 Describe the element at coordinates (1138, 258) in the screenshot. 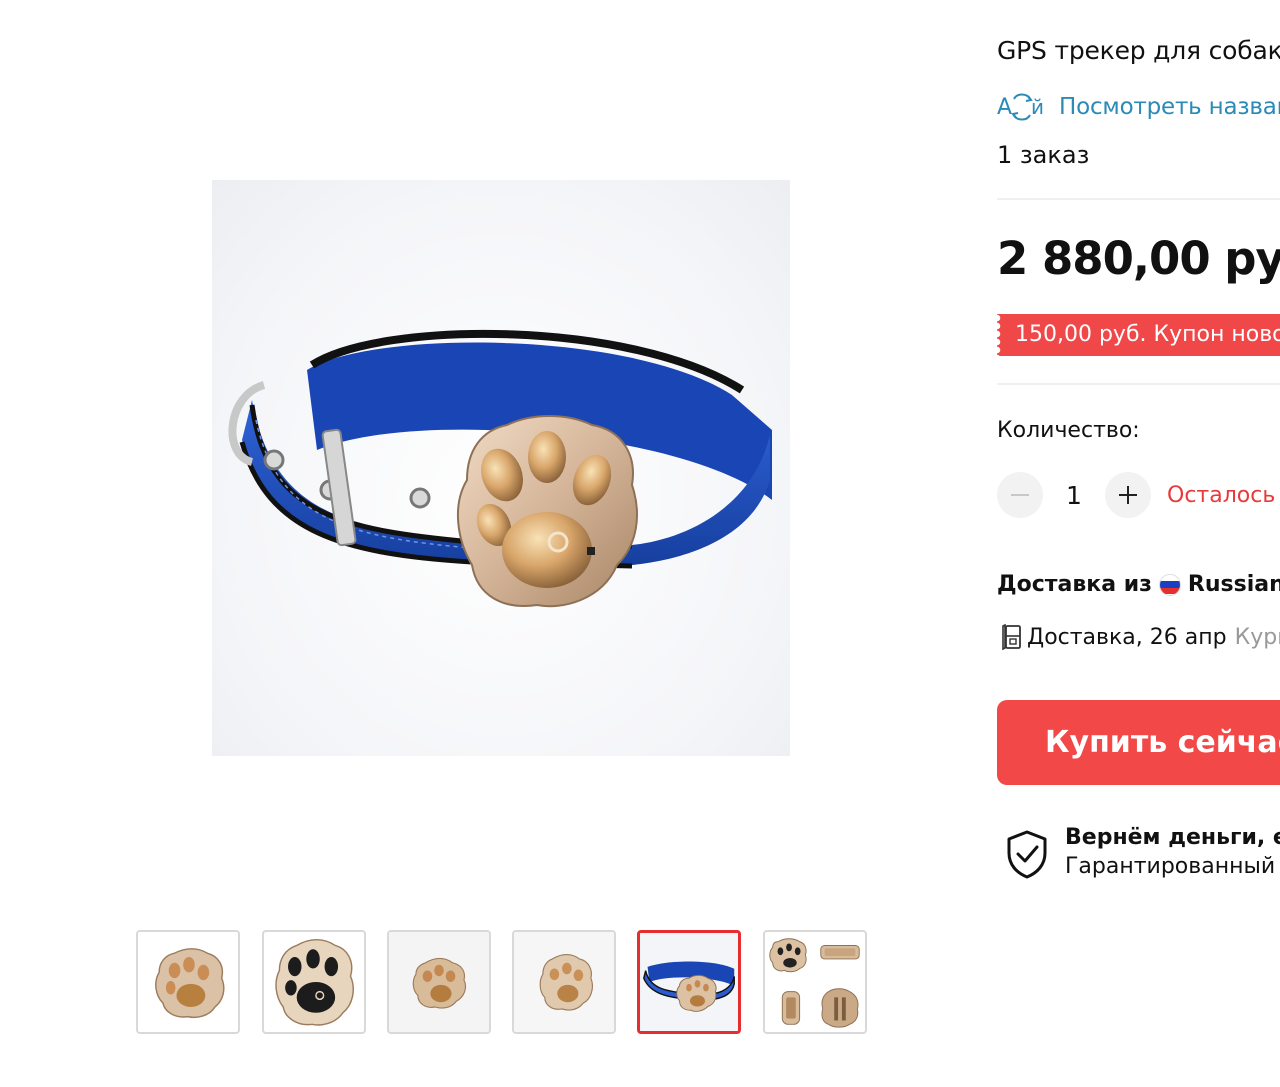

I see `product-price: 2 880,00 руб.` at that location.